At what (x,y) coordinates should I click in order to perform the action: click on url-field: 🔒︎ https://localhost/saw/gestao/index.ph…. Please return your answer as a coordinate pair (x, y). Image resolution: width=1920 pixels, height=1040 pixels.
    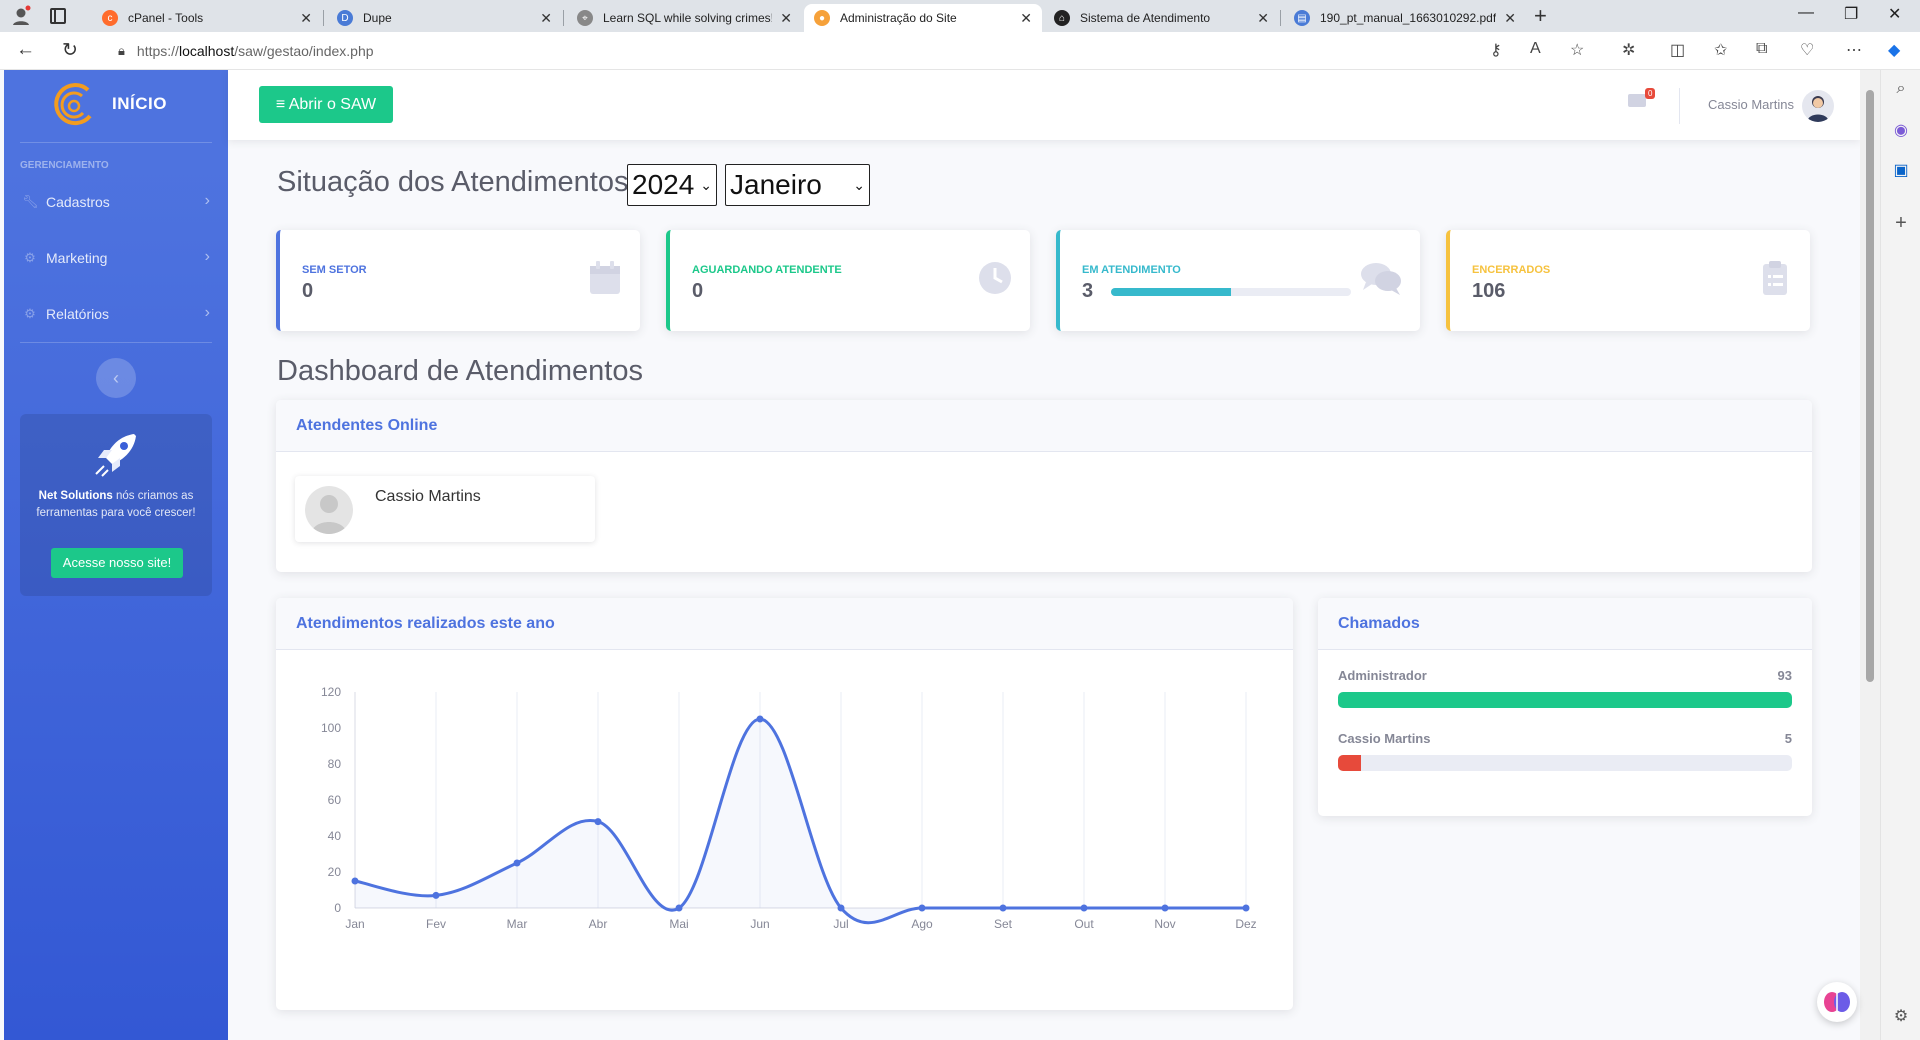
    Looking at the image, I should click on (852, 51).